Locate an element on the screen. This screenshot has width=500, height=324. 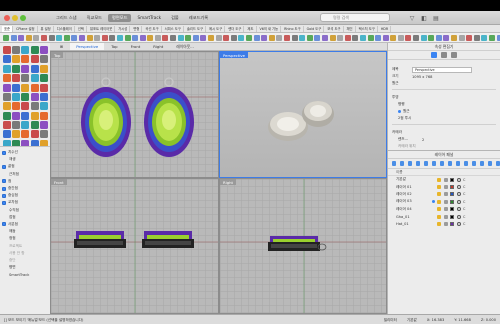
tab-top: Top is located at coordinates (114, 46).